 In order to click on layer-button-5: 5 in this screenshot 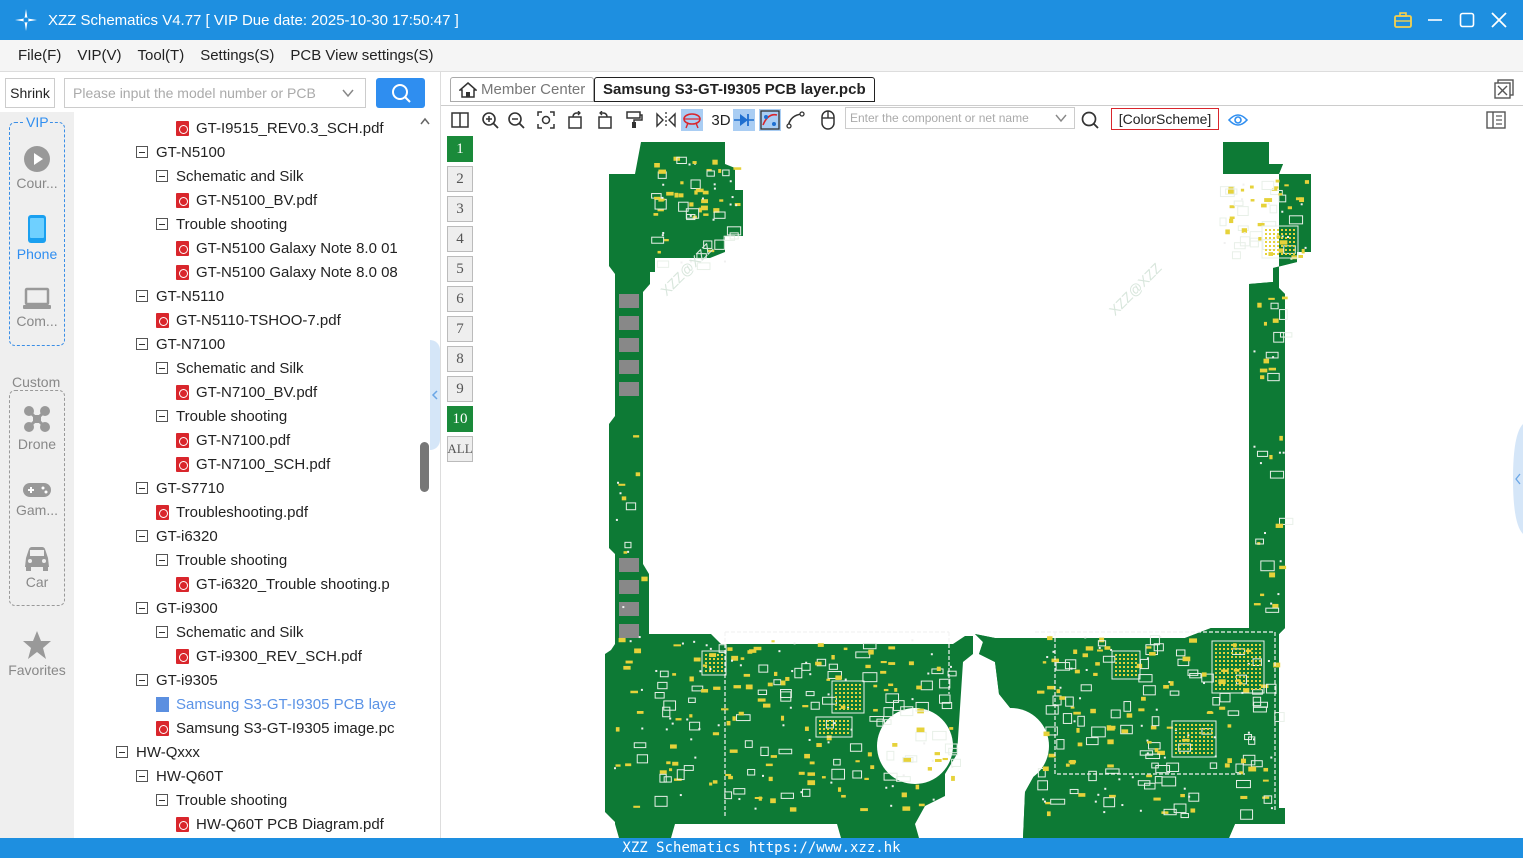, I will do `click(460, 269)`.